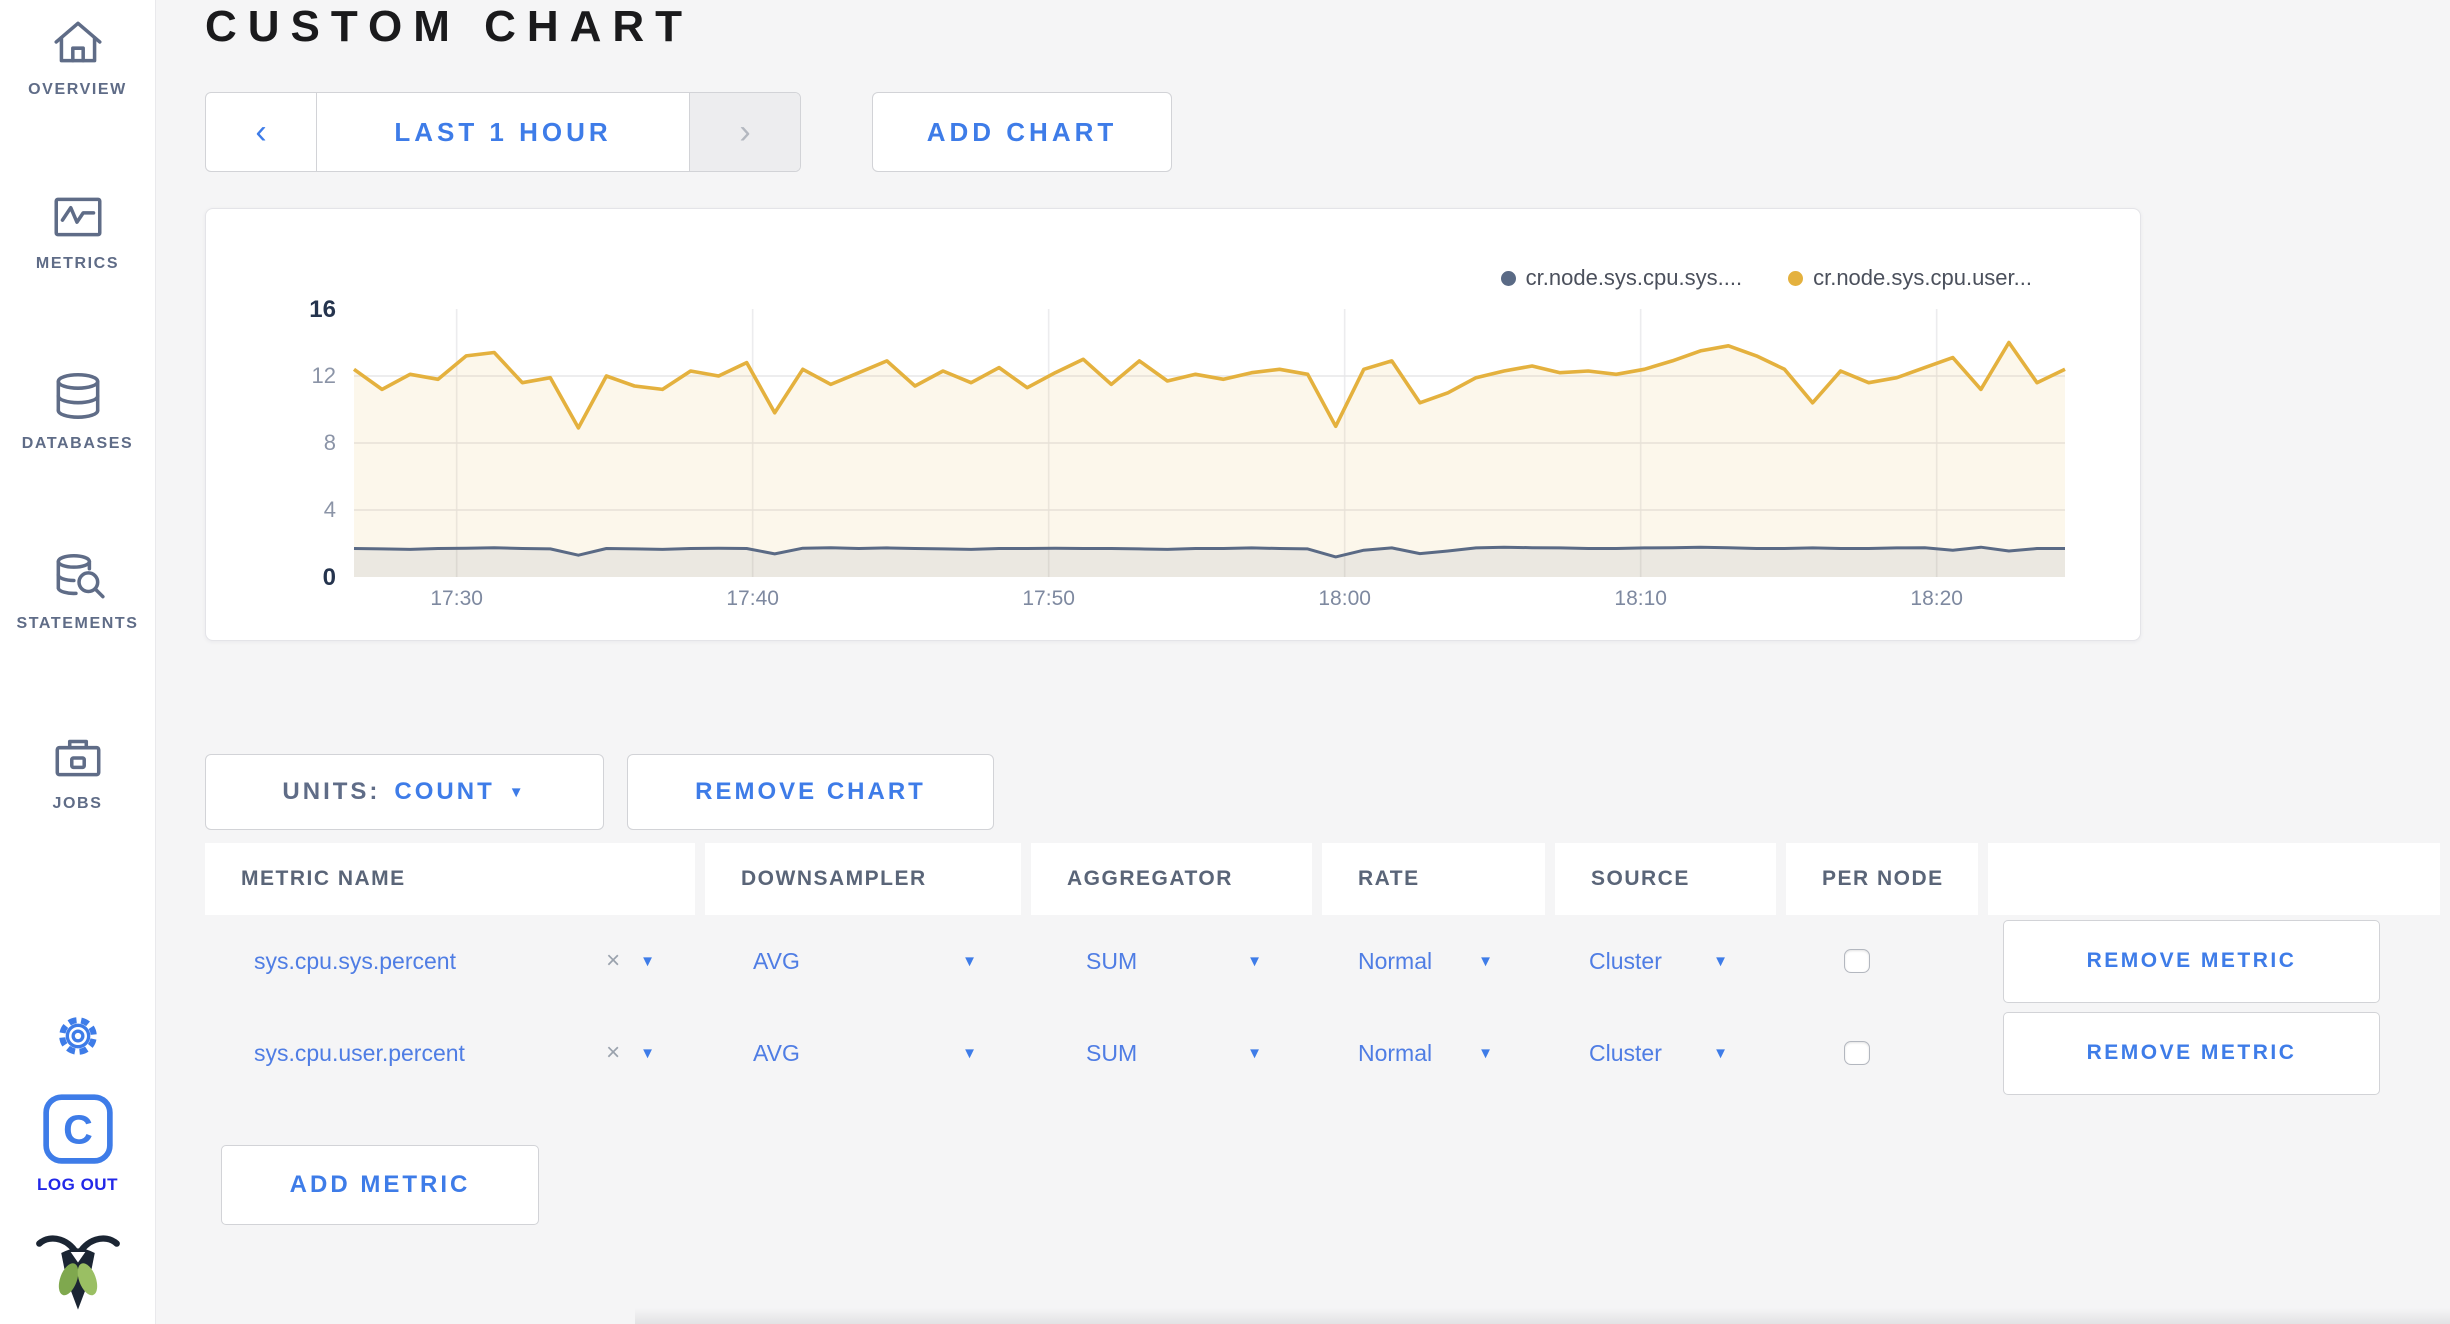 This screenshot has width=2450, height=1324. Describe the element at coordinates (1936, 598) in the screenshot. I see `x-axis-tick: 18:20` at that location.